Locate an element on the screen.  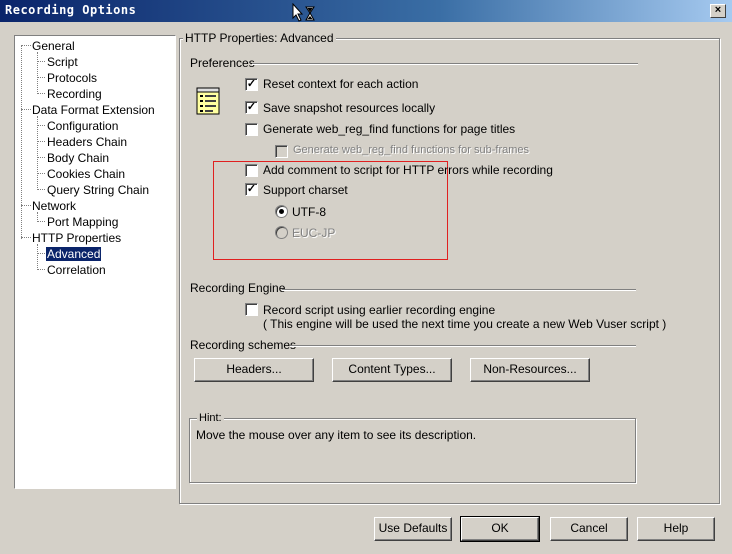
generate-sub-frames-checkbox is located at coordinates (281, 151).